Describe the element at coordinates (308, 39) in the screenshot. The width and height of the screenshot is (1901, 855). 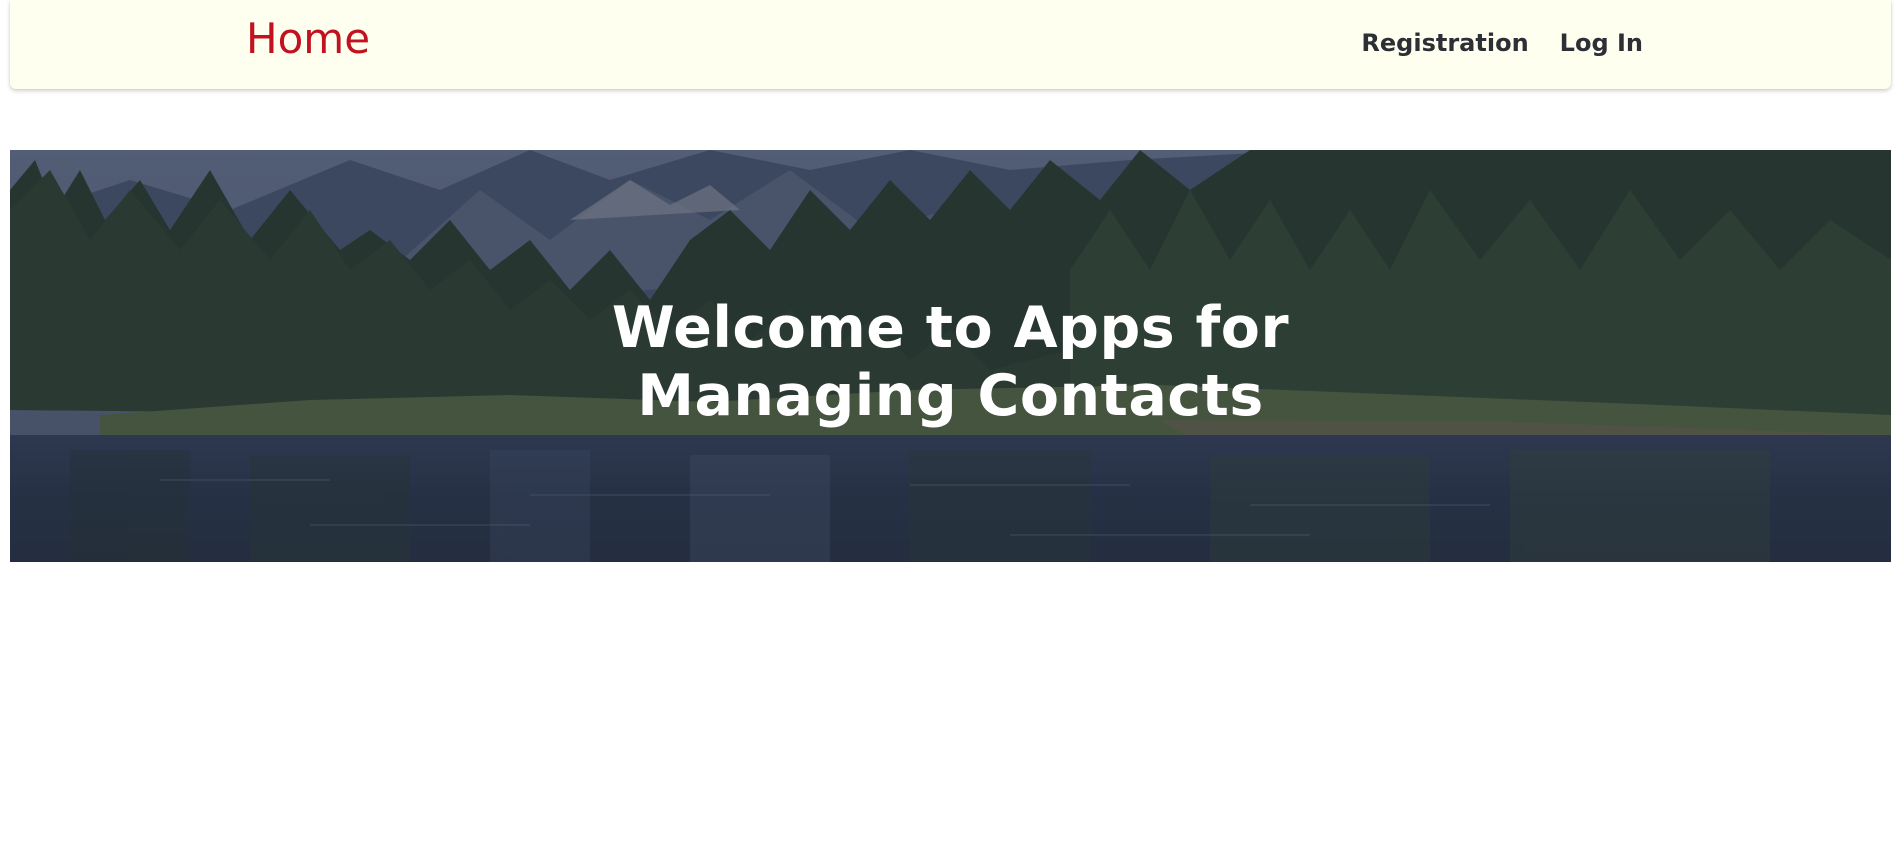
I see `home-link: Home` at that location.